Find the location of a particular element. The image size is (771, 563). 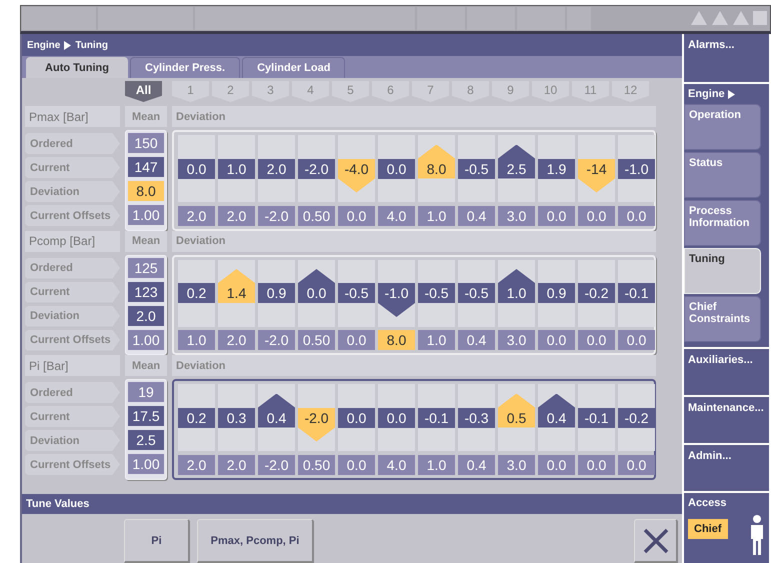

mean-value: 2.5 is located at coordinates (146, 440).